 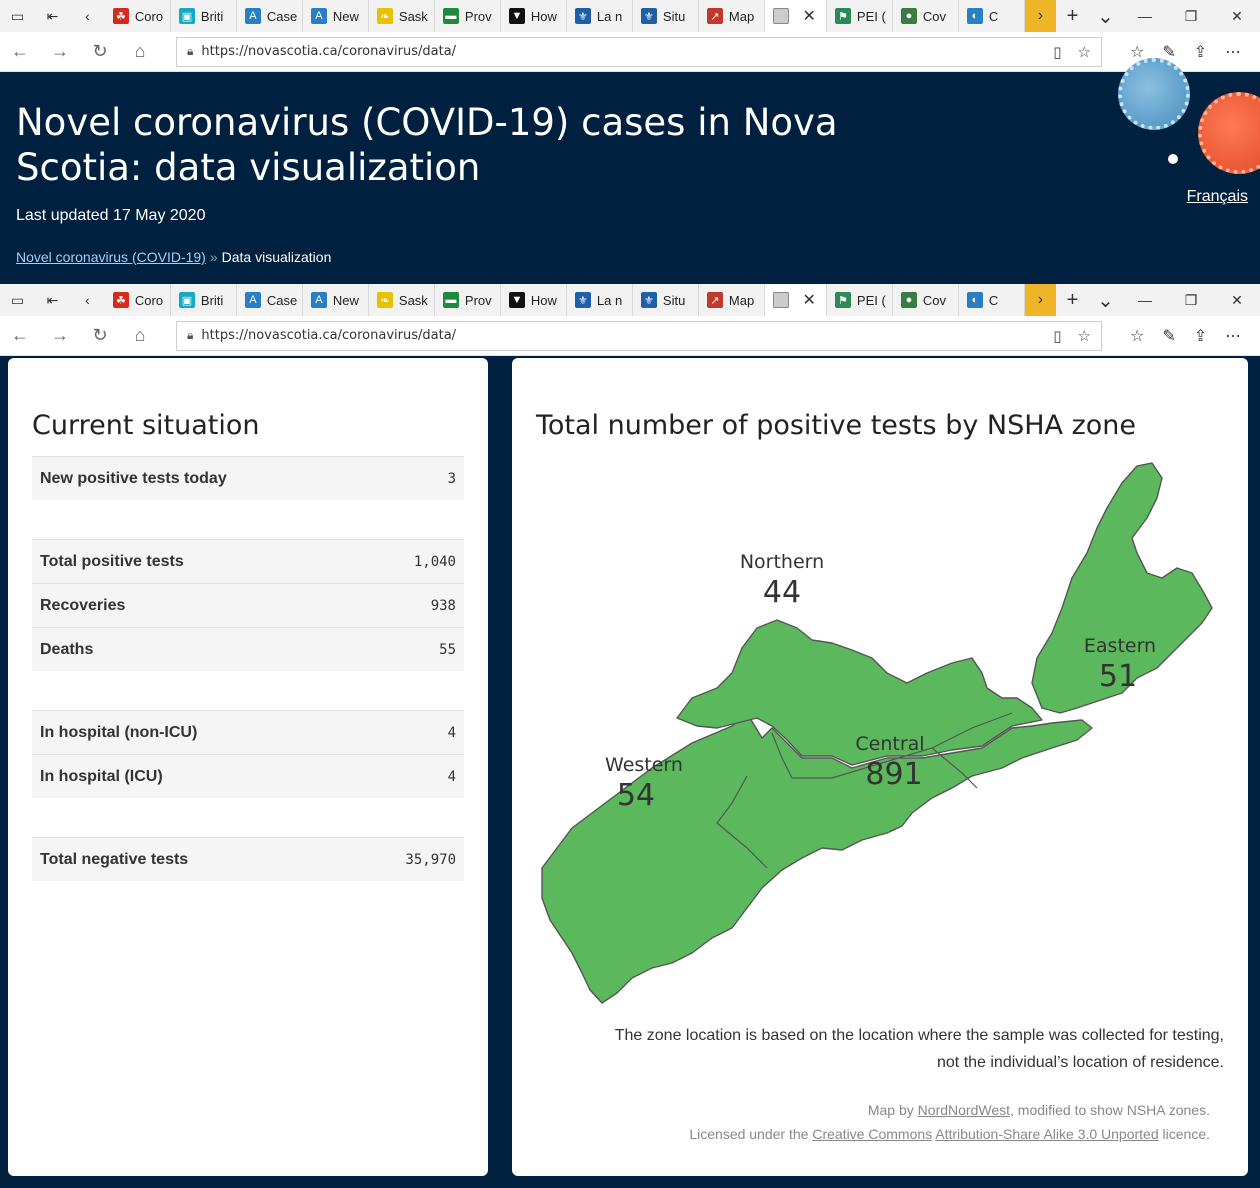 What do you see at coordinates (318, 16) in the screenshot?
I see `tab-favicon-icon: A` at bounding box center [318, 16].